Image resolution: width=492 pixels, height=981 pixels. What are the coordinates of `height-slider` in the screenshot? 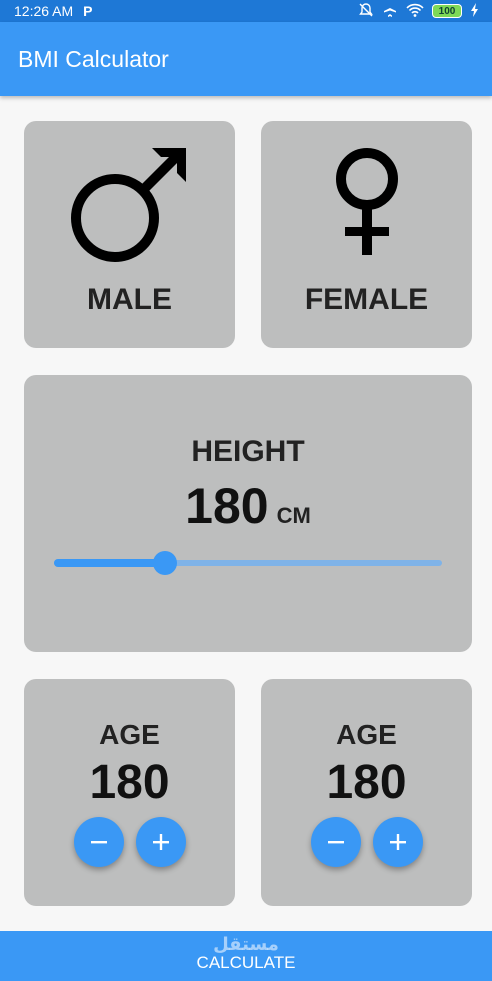 It's located at (248, 563).